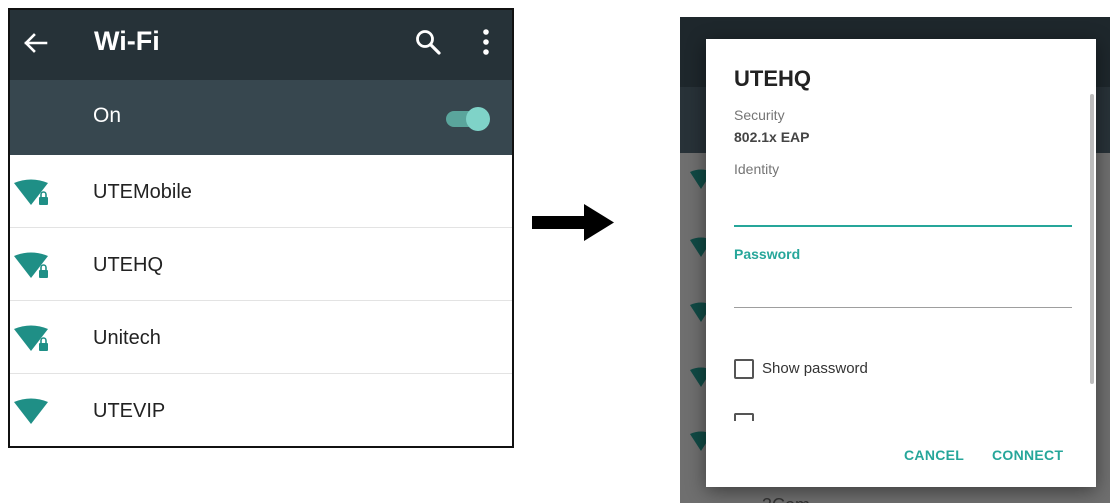 The image size is (1110, 503). What do you see at coordinates (428, 42) in the screenshot?
I see `search-icon` at bounding box center [428, 42].